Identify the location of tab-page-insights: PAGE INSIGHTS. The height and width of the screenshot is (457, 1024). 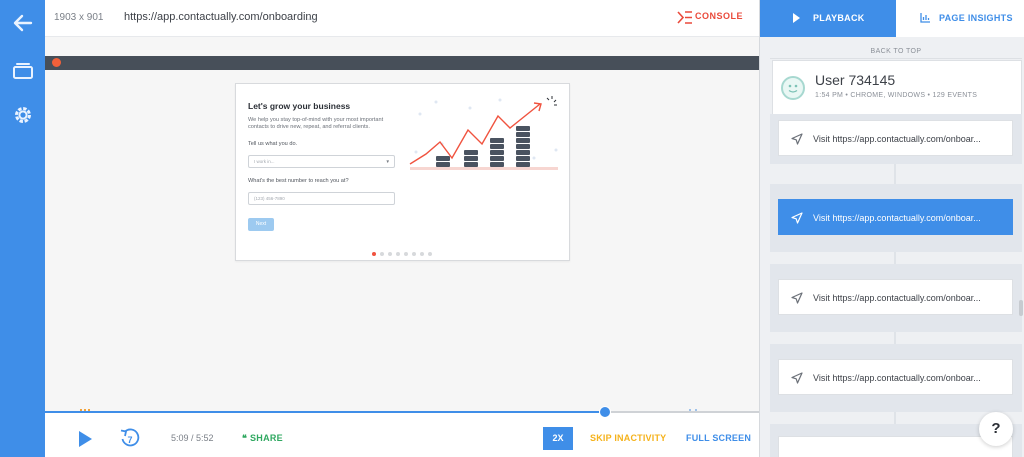
(960, 18).